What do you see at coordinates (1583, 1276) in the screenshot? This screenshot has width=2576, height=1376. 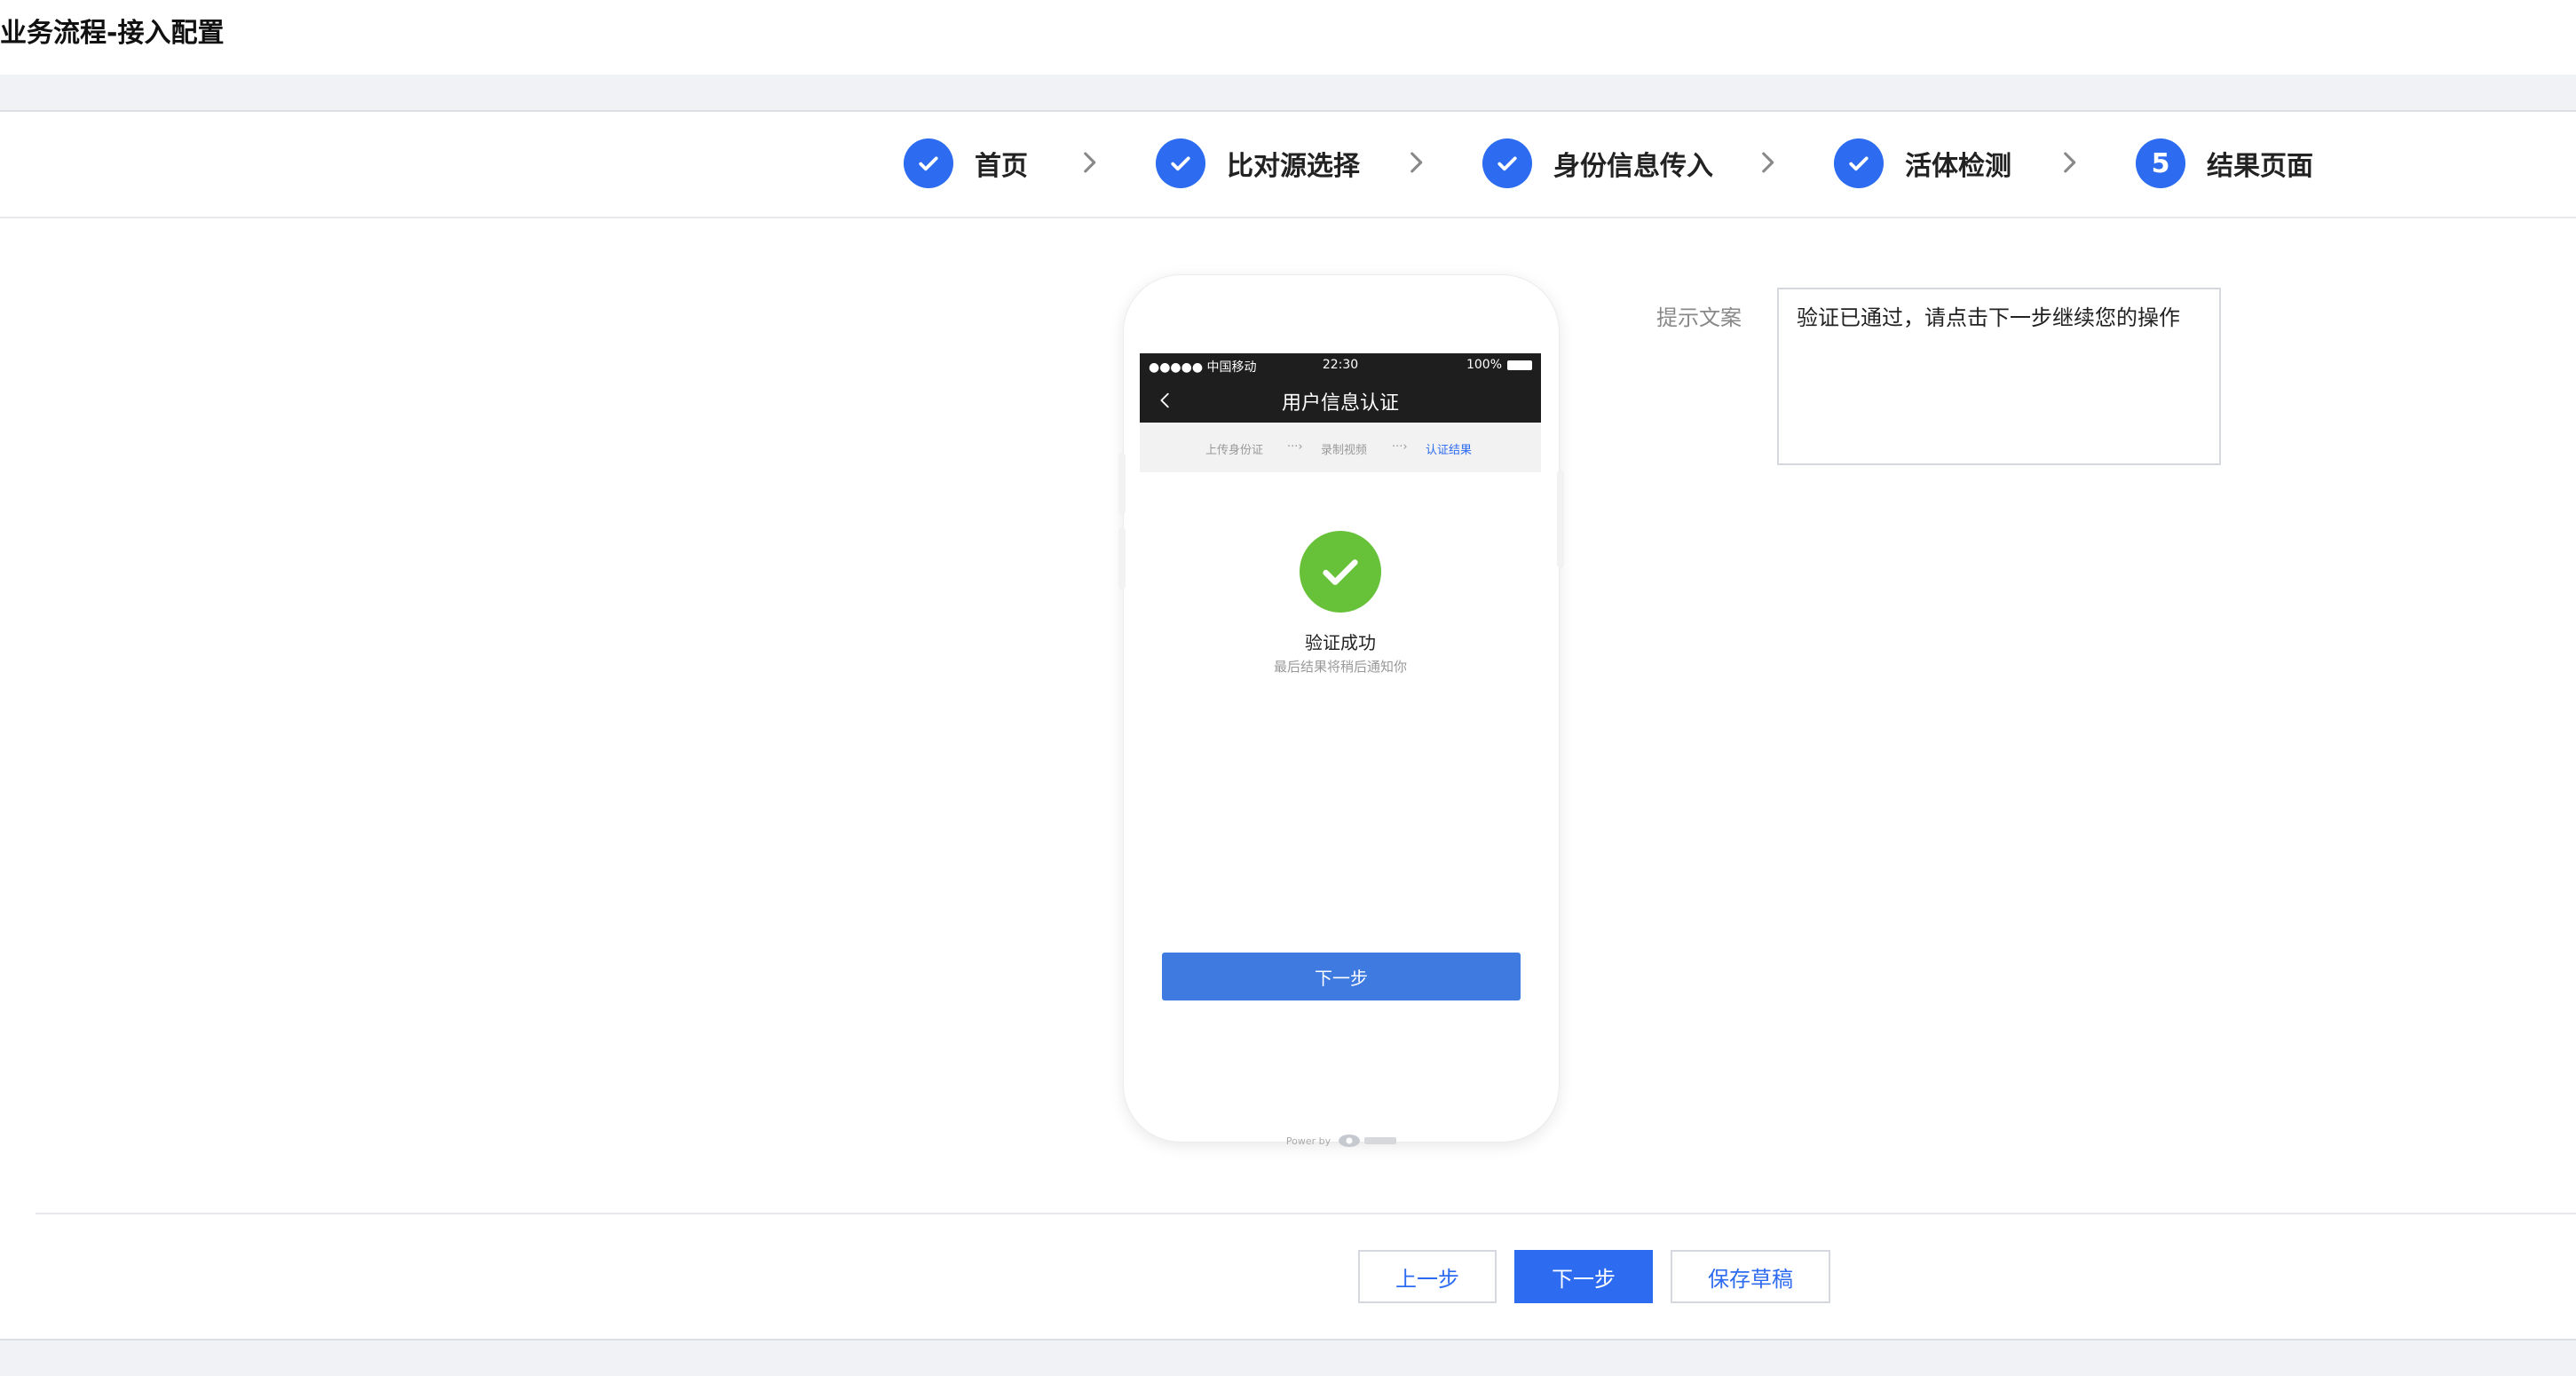 I see `next-step-button: 下一步` at bounding box center [1583, 1276].